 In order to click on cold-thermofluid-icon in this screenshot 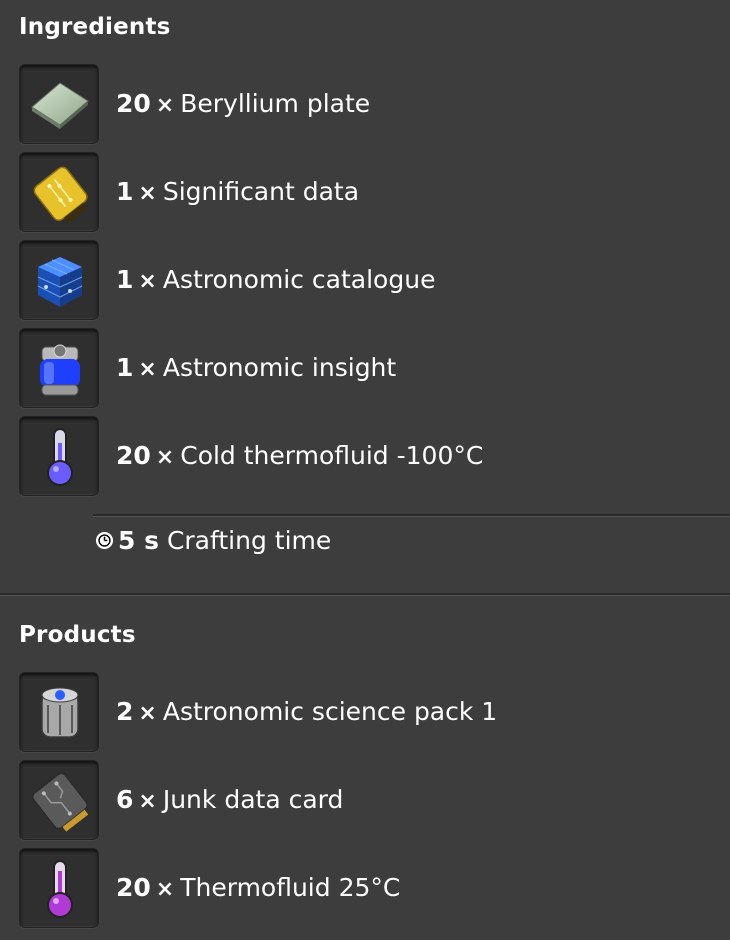, I will do `click(60, 457)`.